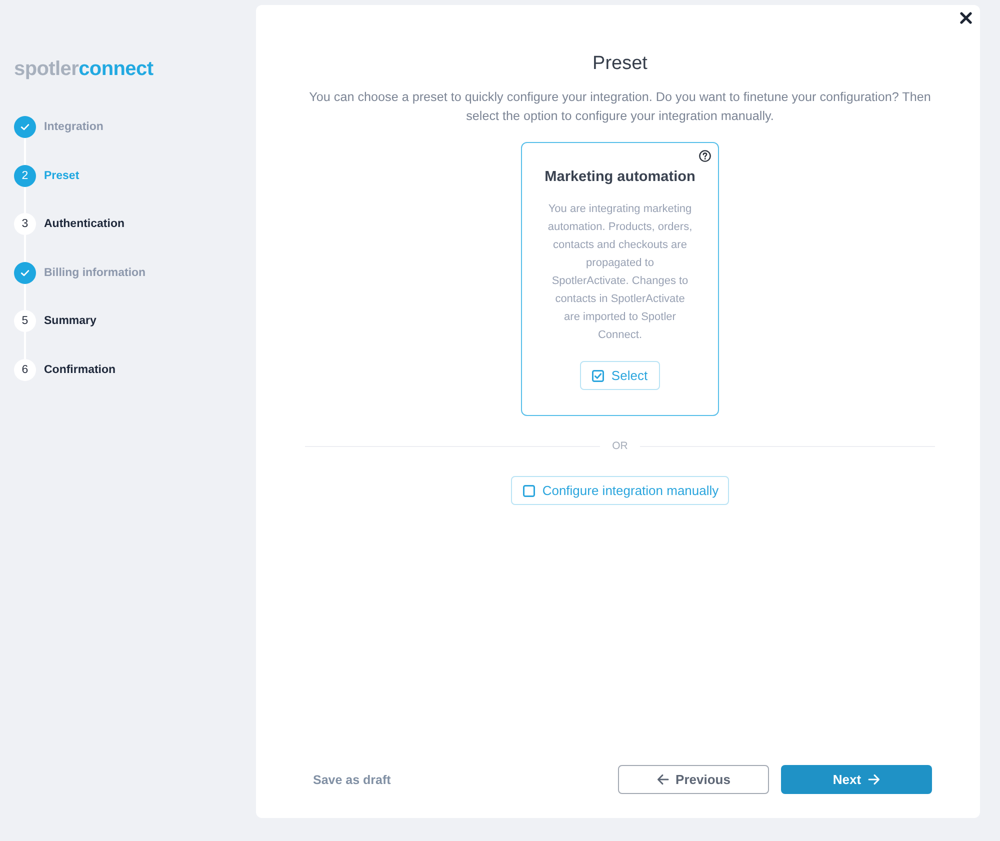 The width and height of the screenshot is (1000, 841). What do you see at coordinates (874, 779) in the screenshot?
I see `arrow-right-icon` at bounding box center [874, 779].